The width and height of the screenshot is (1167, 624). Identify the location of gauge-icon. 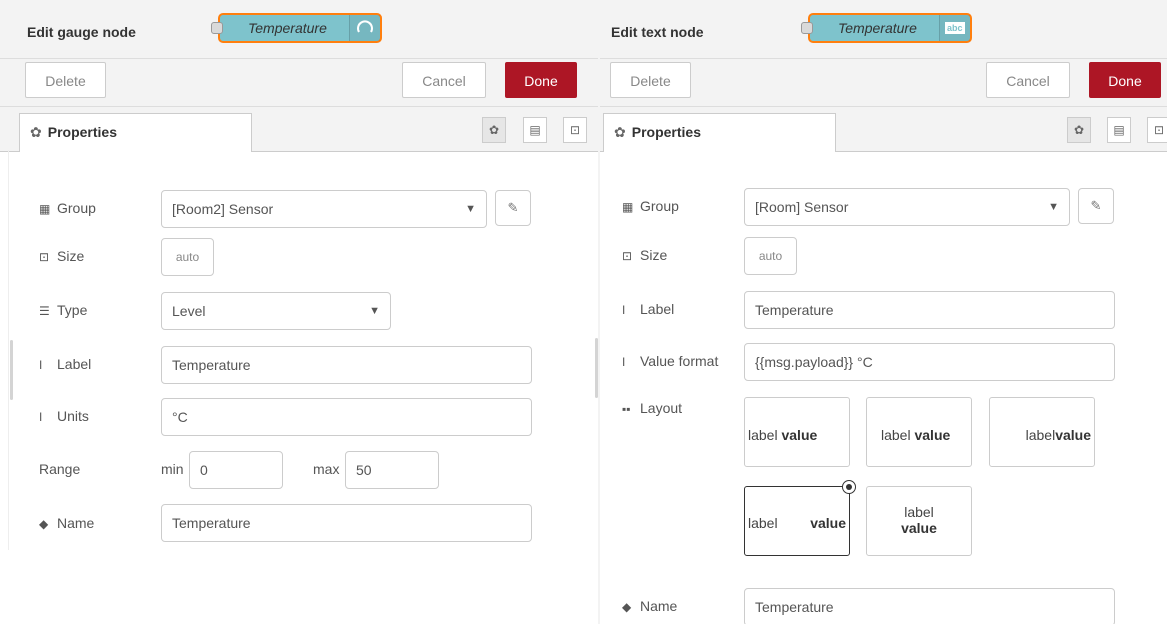
(364, 28).